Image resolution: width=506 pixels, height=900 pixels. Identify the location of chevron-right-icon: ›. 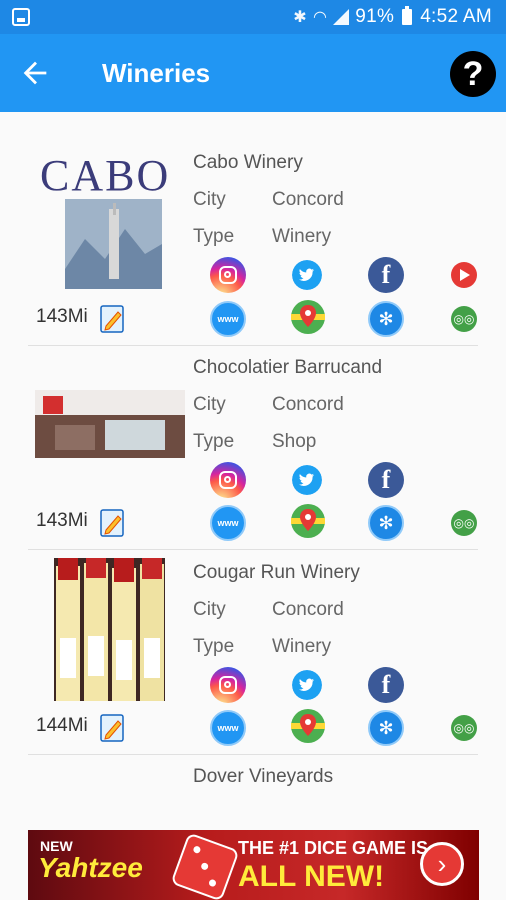
(442, 864).